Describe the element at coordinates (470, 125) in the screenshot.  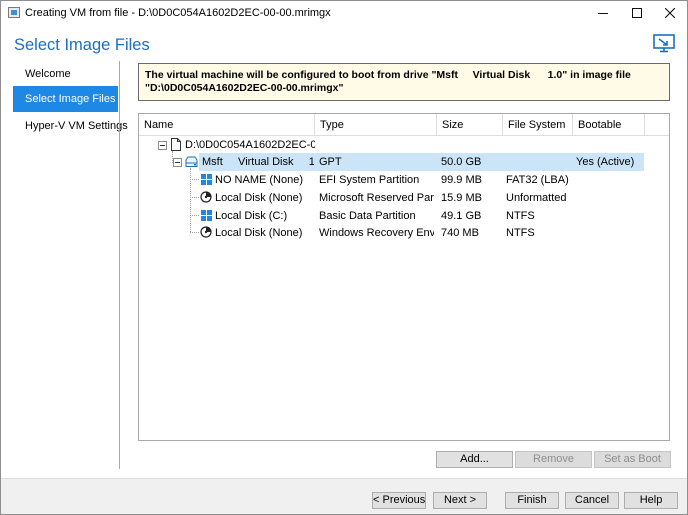
I see `column-header-size: Size` at that location.